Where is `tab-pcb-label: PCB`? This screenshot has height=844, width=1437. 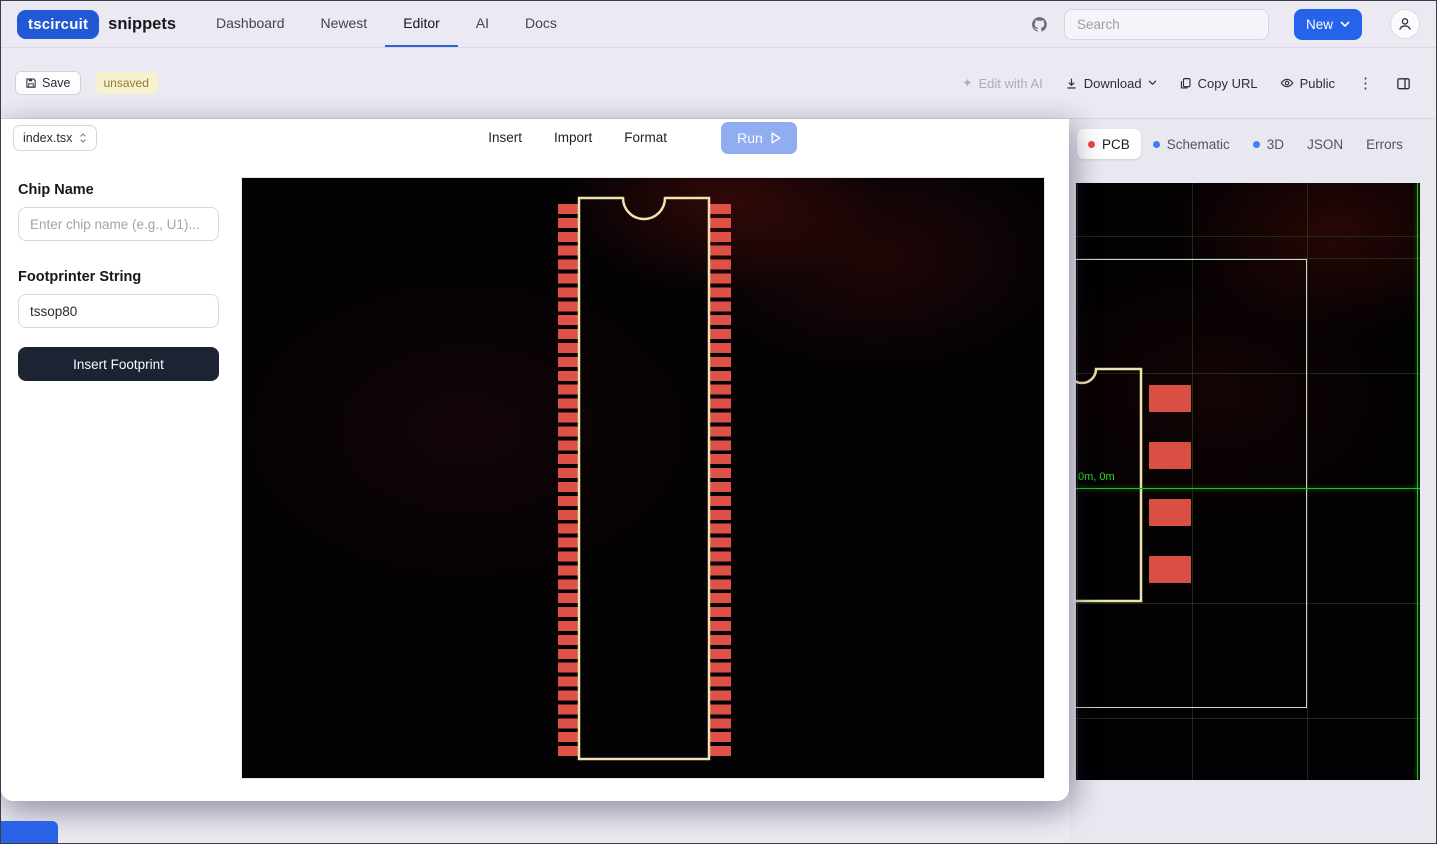 tab-pcb-label: PCB is located at coordinates (1116, 144).